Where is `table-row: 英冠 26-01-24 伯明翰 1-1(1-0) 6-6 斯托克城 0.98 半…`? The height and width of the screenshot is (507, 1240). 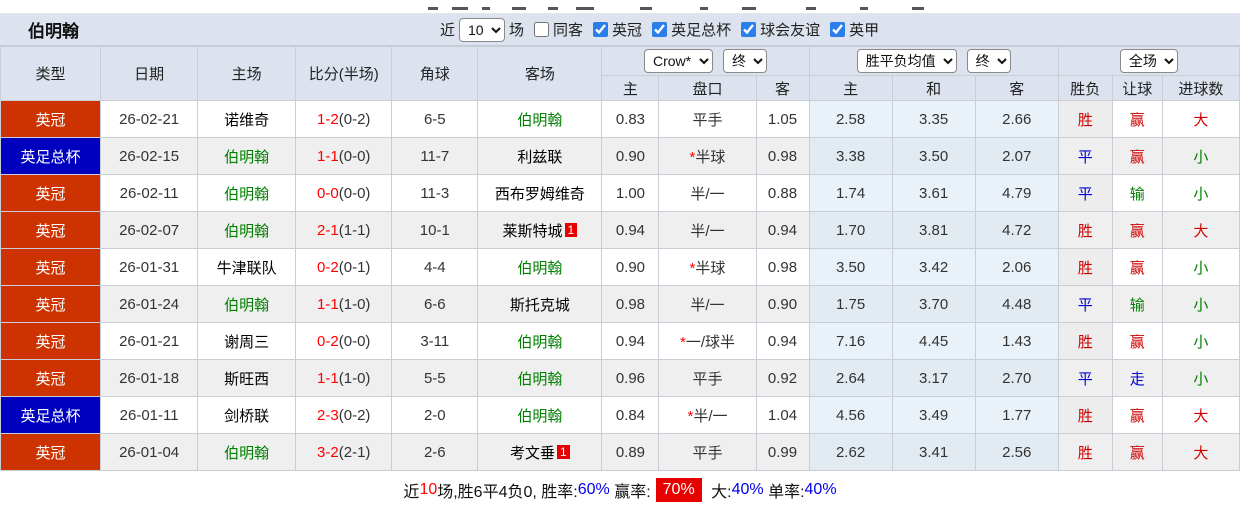
table-row: 英冠 26-01-24 伯明翰 1-1(1-0) 6-6 斯托克城 0.98 半… is located at coordinates (620, 304).